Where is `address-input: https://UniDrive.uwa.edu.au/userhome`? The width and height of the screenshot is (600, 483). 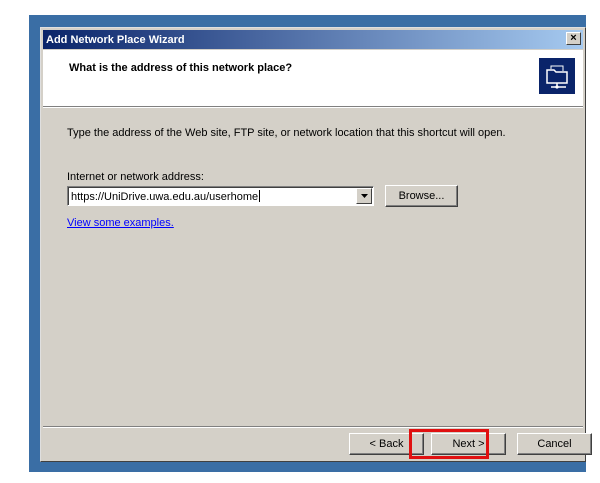 address-input: https://UniDrive.uwa.edu.au/userhome is located at coordinates (166, 196).